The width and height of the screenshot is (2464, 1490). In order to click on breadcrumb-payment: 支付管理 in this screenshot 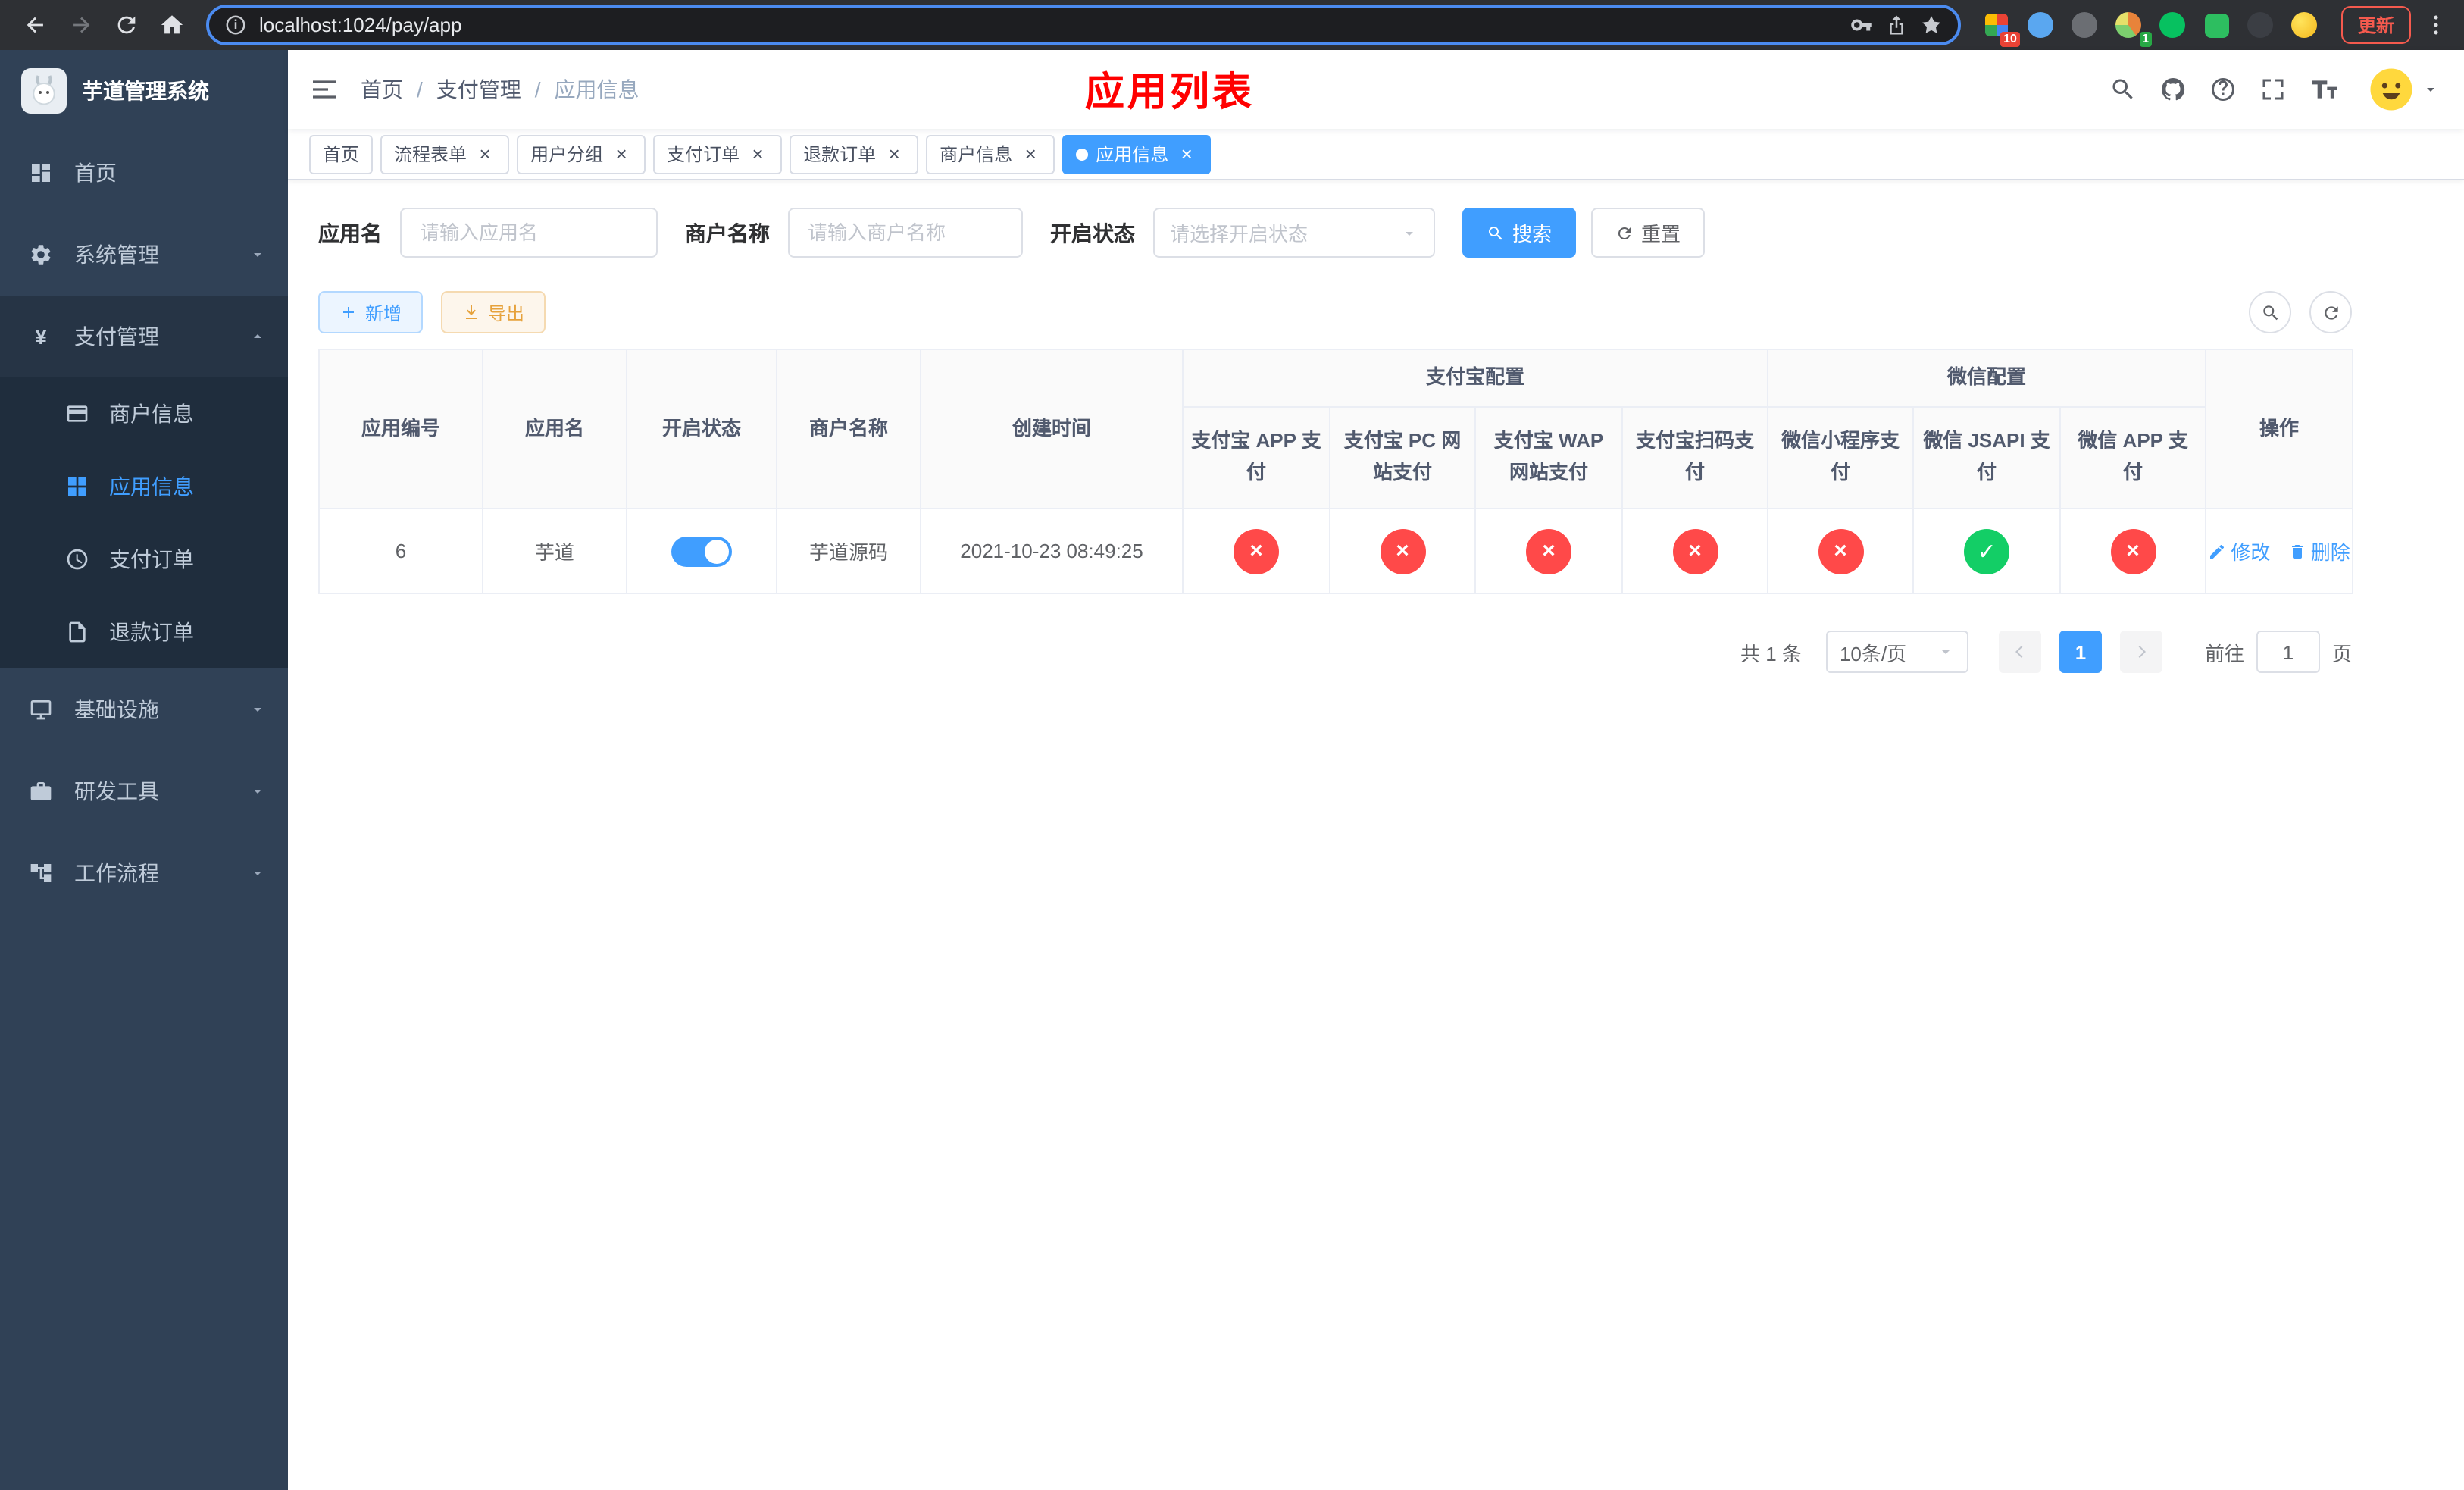, I will do `click(478, 89)`.